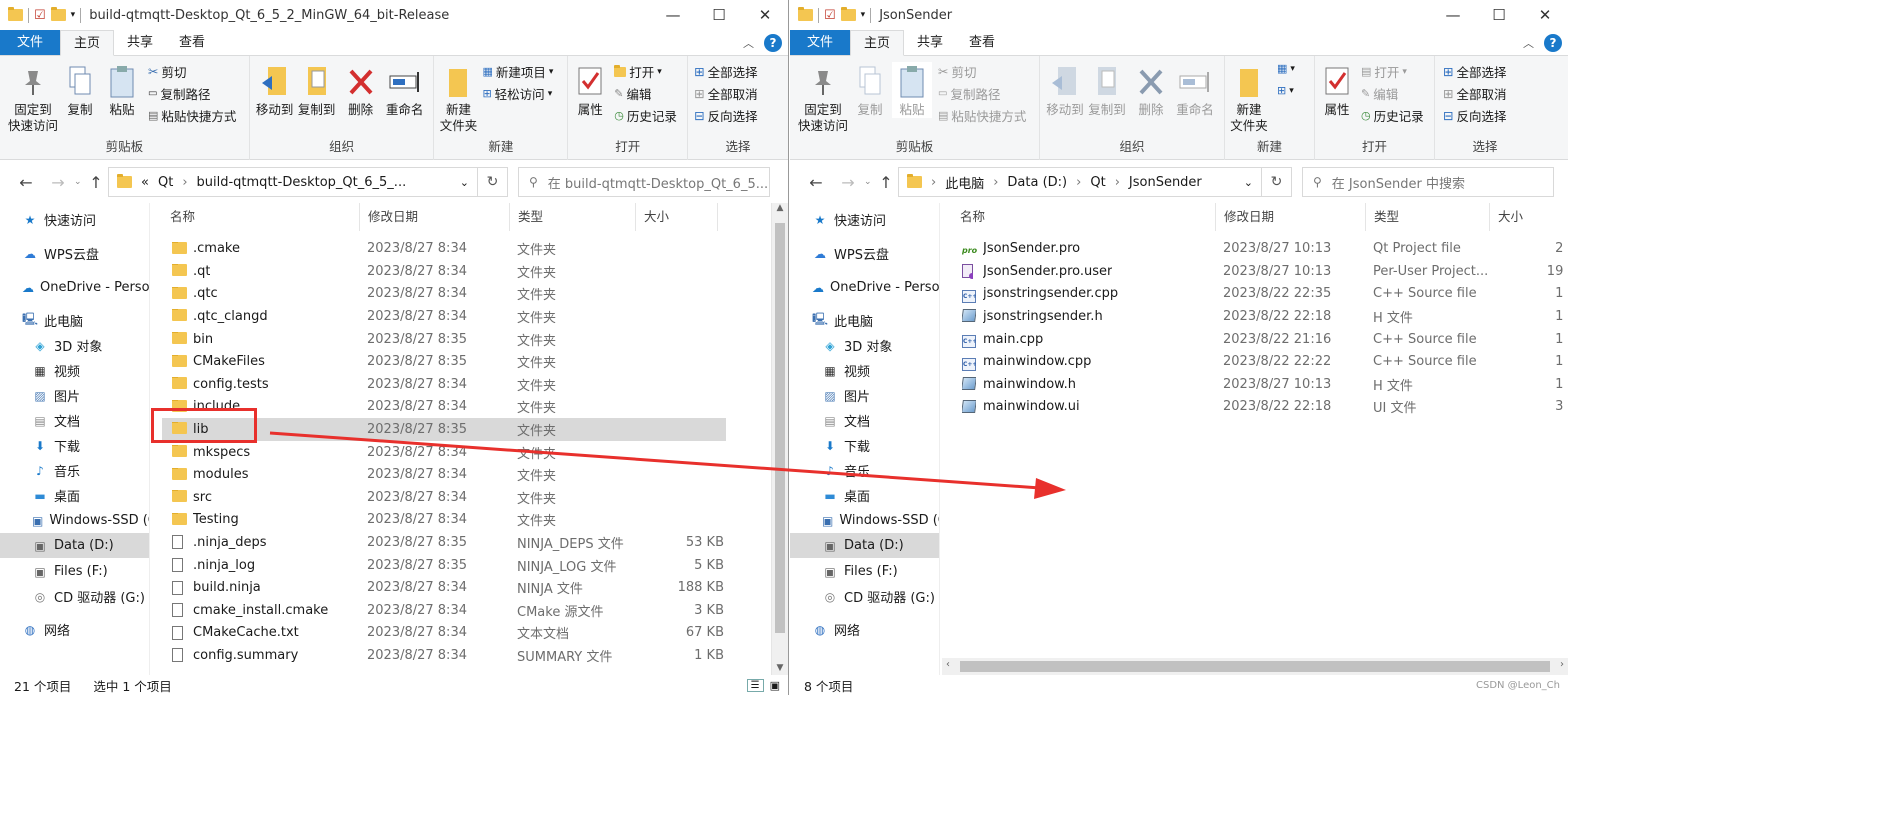 The width and height of the screenshot is (1877, 832). Describe the element at coordinates (458, 98) in the screenshot. I see `new-folder-button: 新建 文件夹` at that location.